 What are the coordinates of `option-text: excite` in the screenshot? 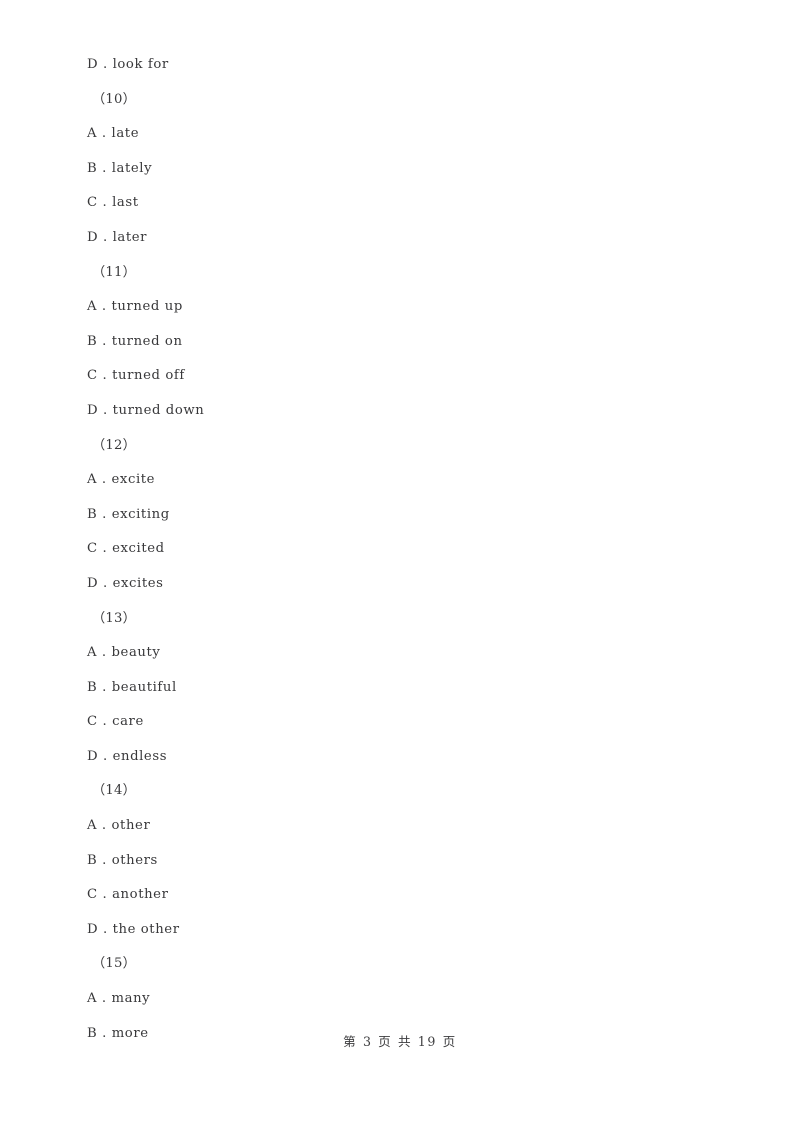 It's located at (133, 480).